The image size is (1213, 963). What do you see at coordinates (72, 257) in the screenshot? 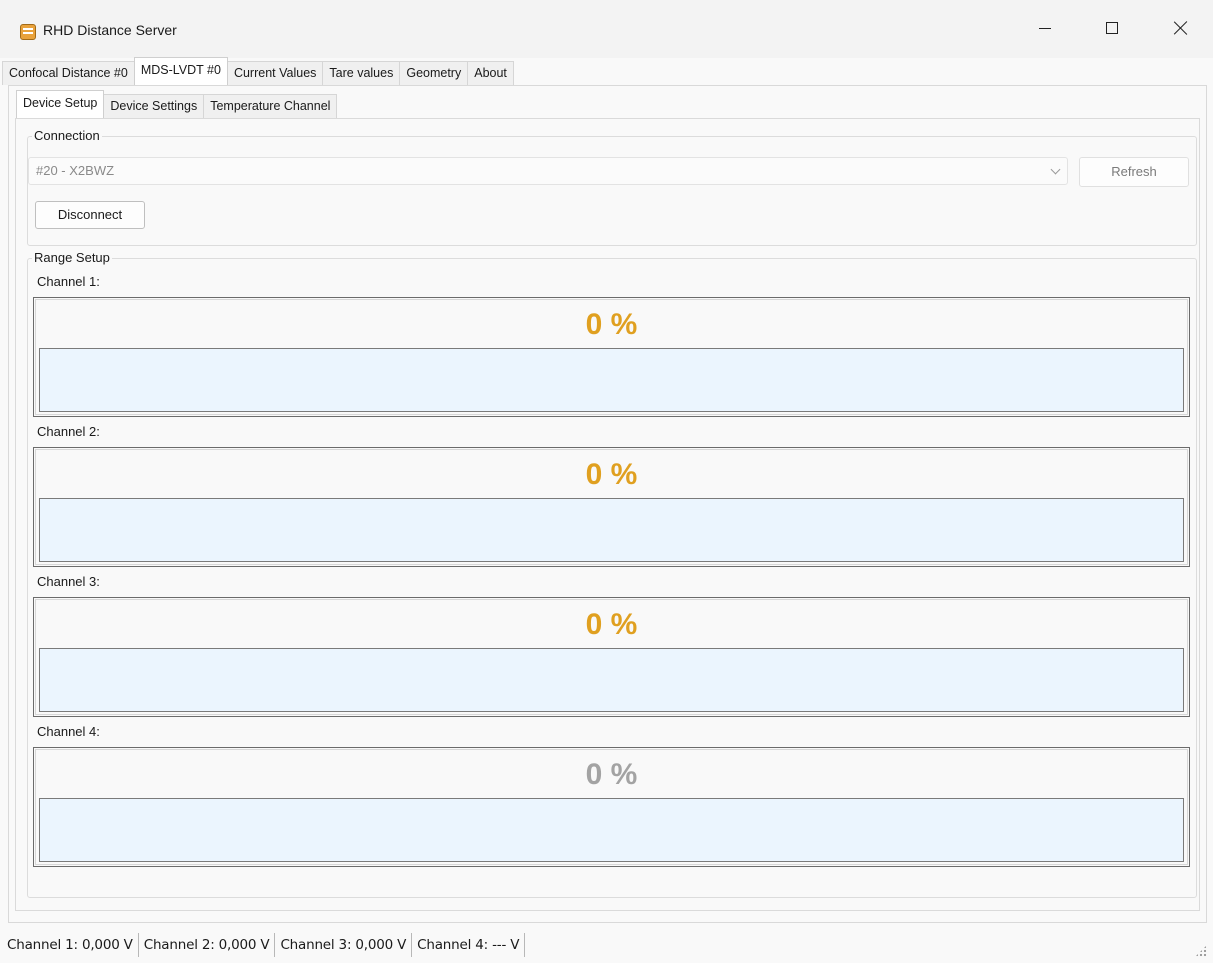
I see `range-setup-legend: Range Setup` at bounding box center [72, 257].